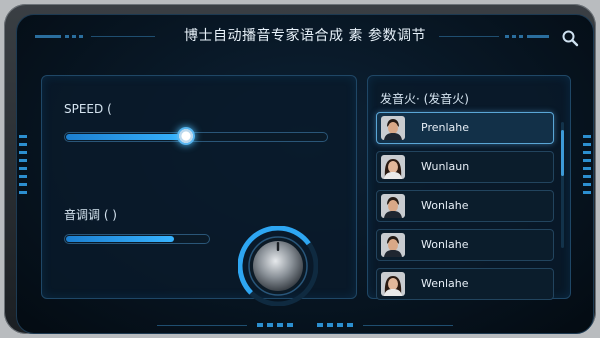 This screenshot has height=338, width=600. What do you see at coordinates (562, 153) in the screenshot?
I see `scrollbar-thumb` at bounding box center [562, 153].